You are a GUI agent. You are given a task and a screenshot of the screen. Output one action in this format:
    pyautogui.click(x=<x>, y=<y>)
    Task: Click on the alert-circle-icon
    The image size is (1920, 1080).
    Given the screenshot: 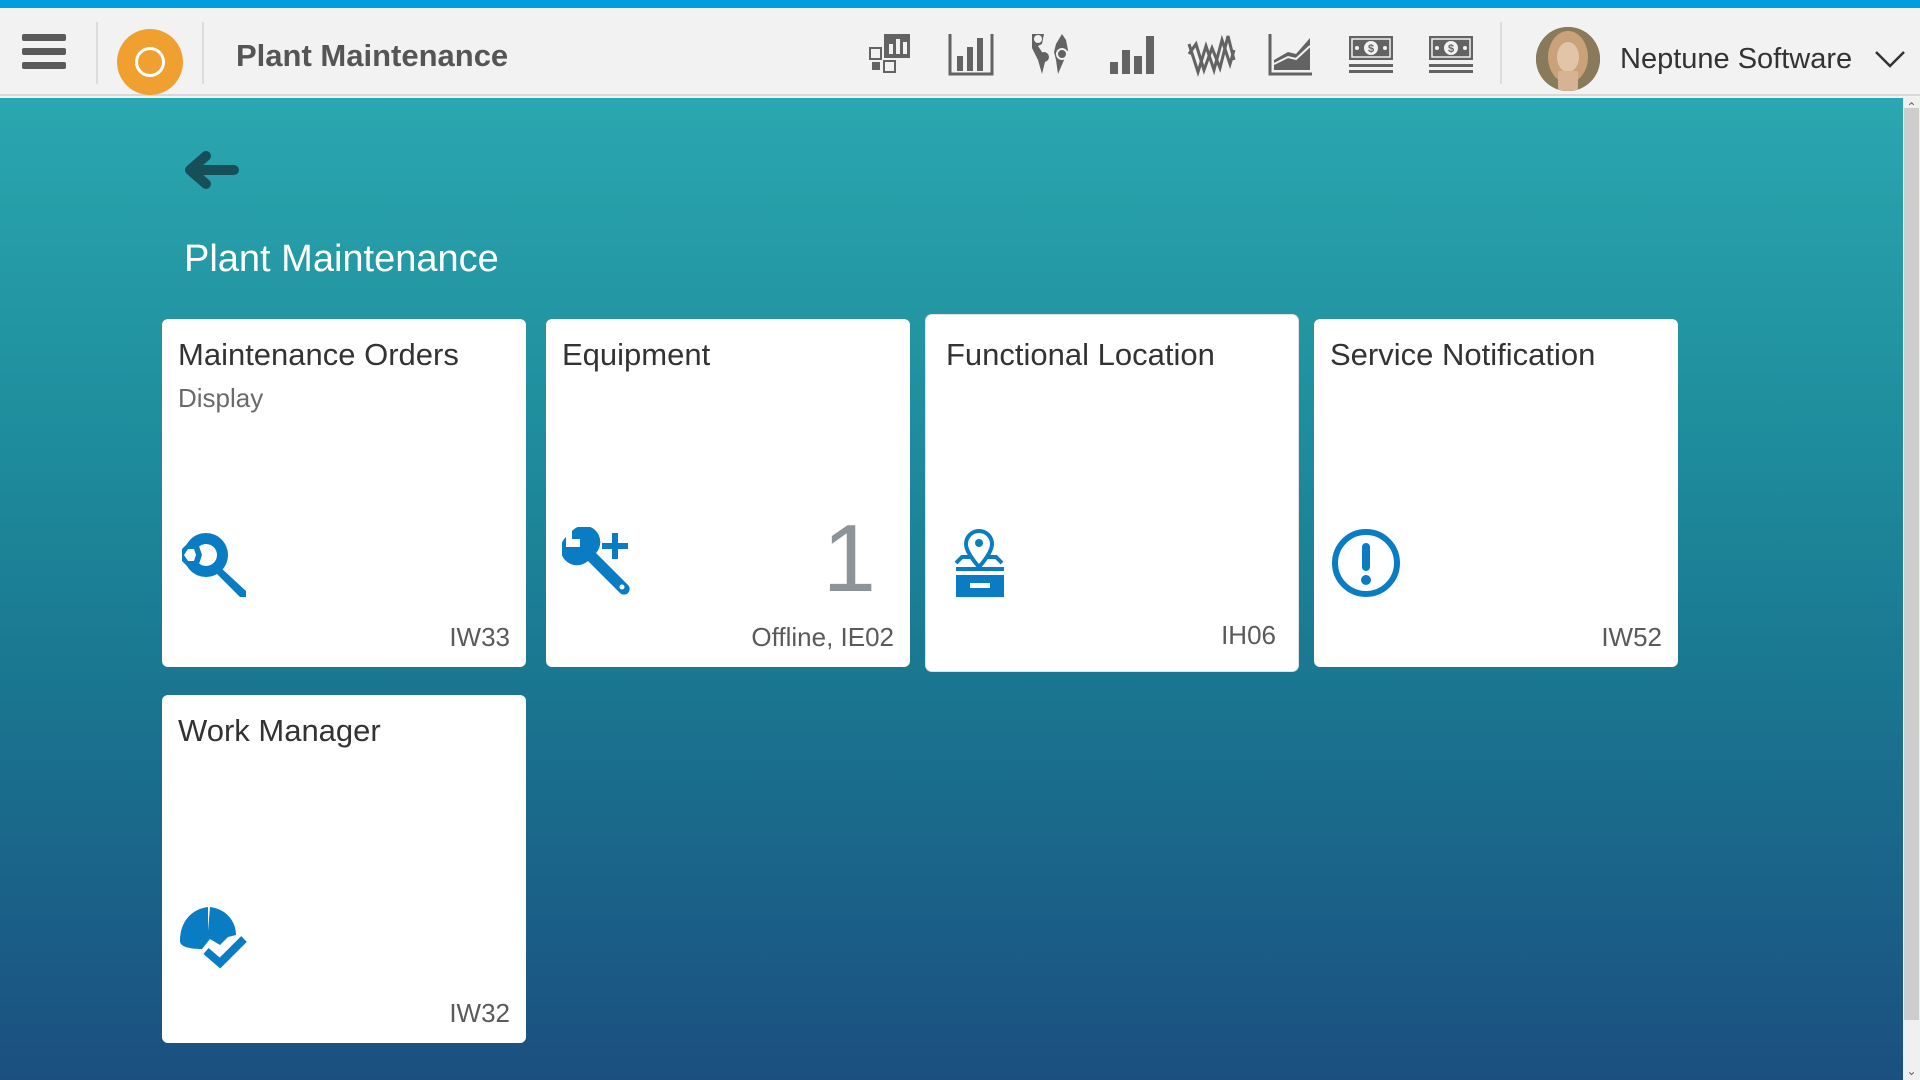 What is the action you would take?
    pyautogui.click(x=1366, y=563)
    